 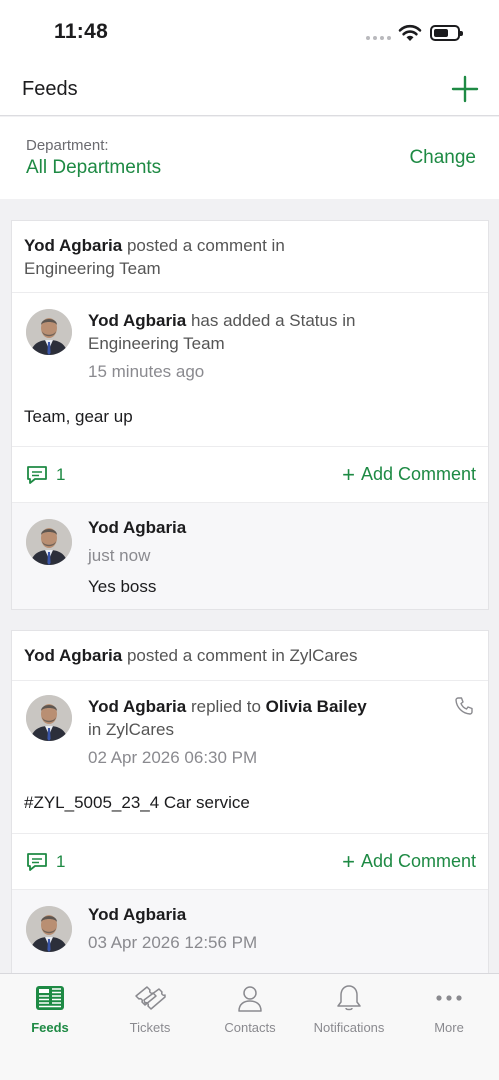 What do you see at coordinates (250, 556) in the screenshot?
I see `comment-block: Yod Agbaria just now Yes boss` at bounding box center [250, 556].